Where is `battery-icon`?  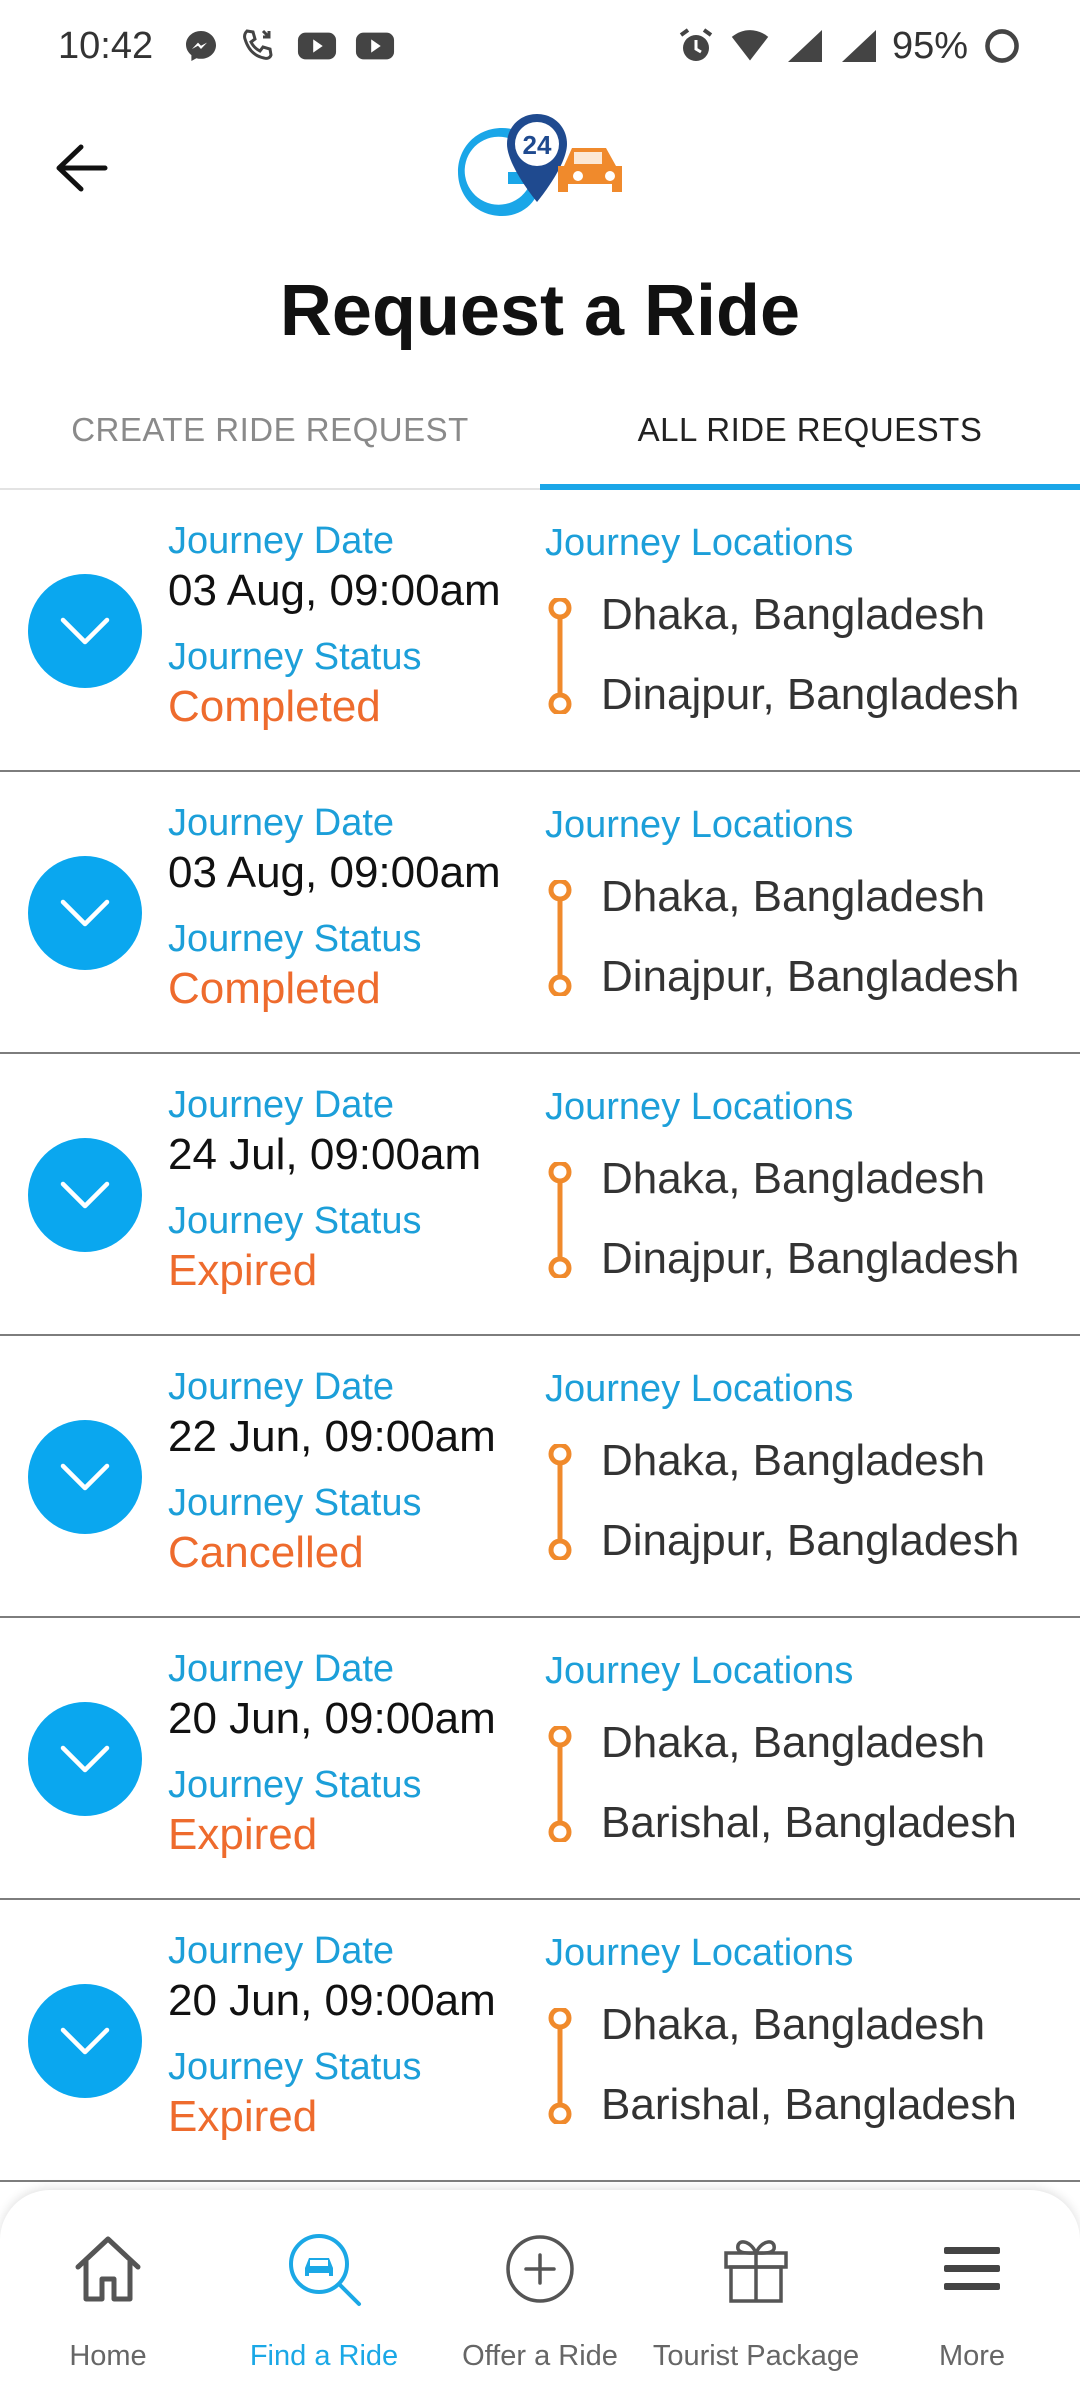 battery-icon is located at coordinates (1002, 46).